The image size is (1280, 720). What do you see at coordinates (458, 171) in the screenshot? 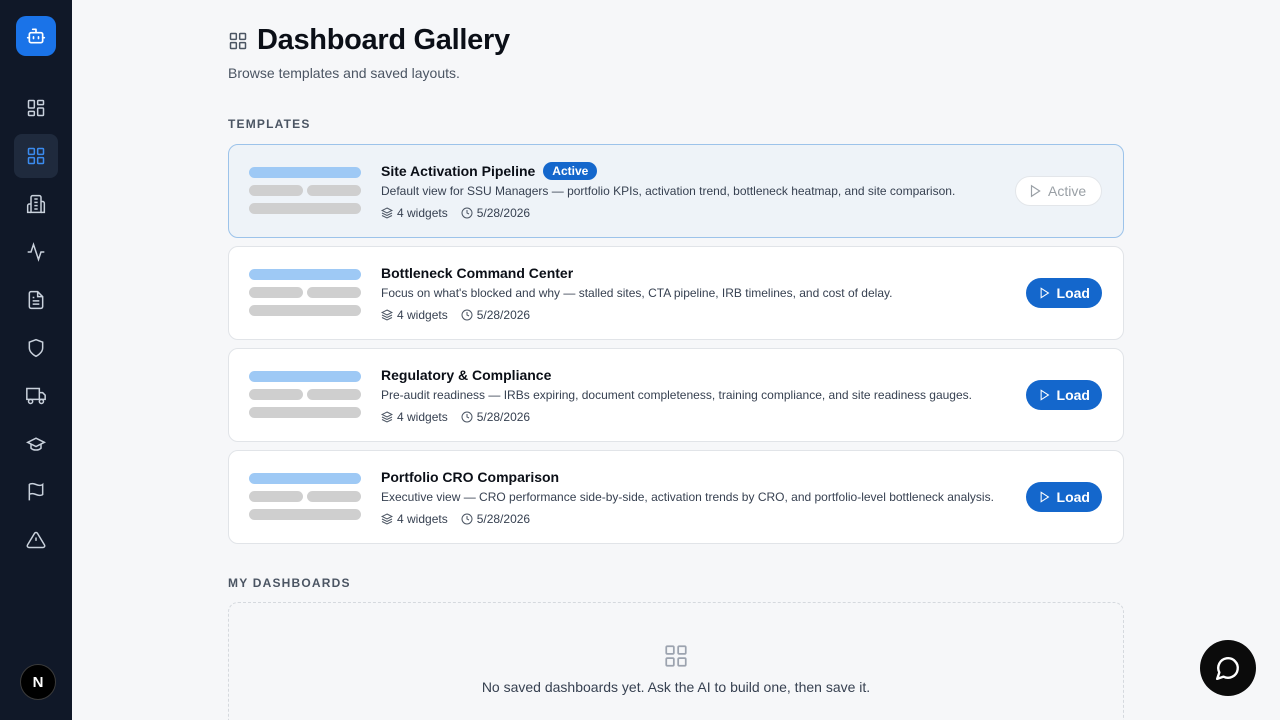
I see `template-name: Site Activation Pipeline` at bounding box center [458, 171].